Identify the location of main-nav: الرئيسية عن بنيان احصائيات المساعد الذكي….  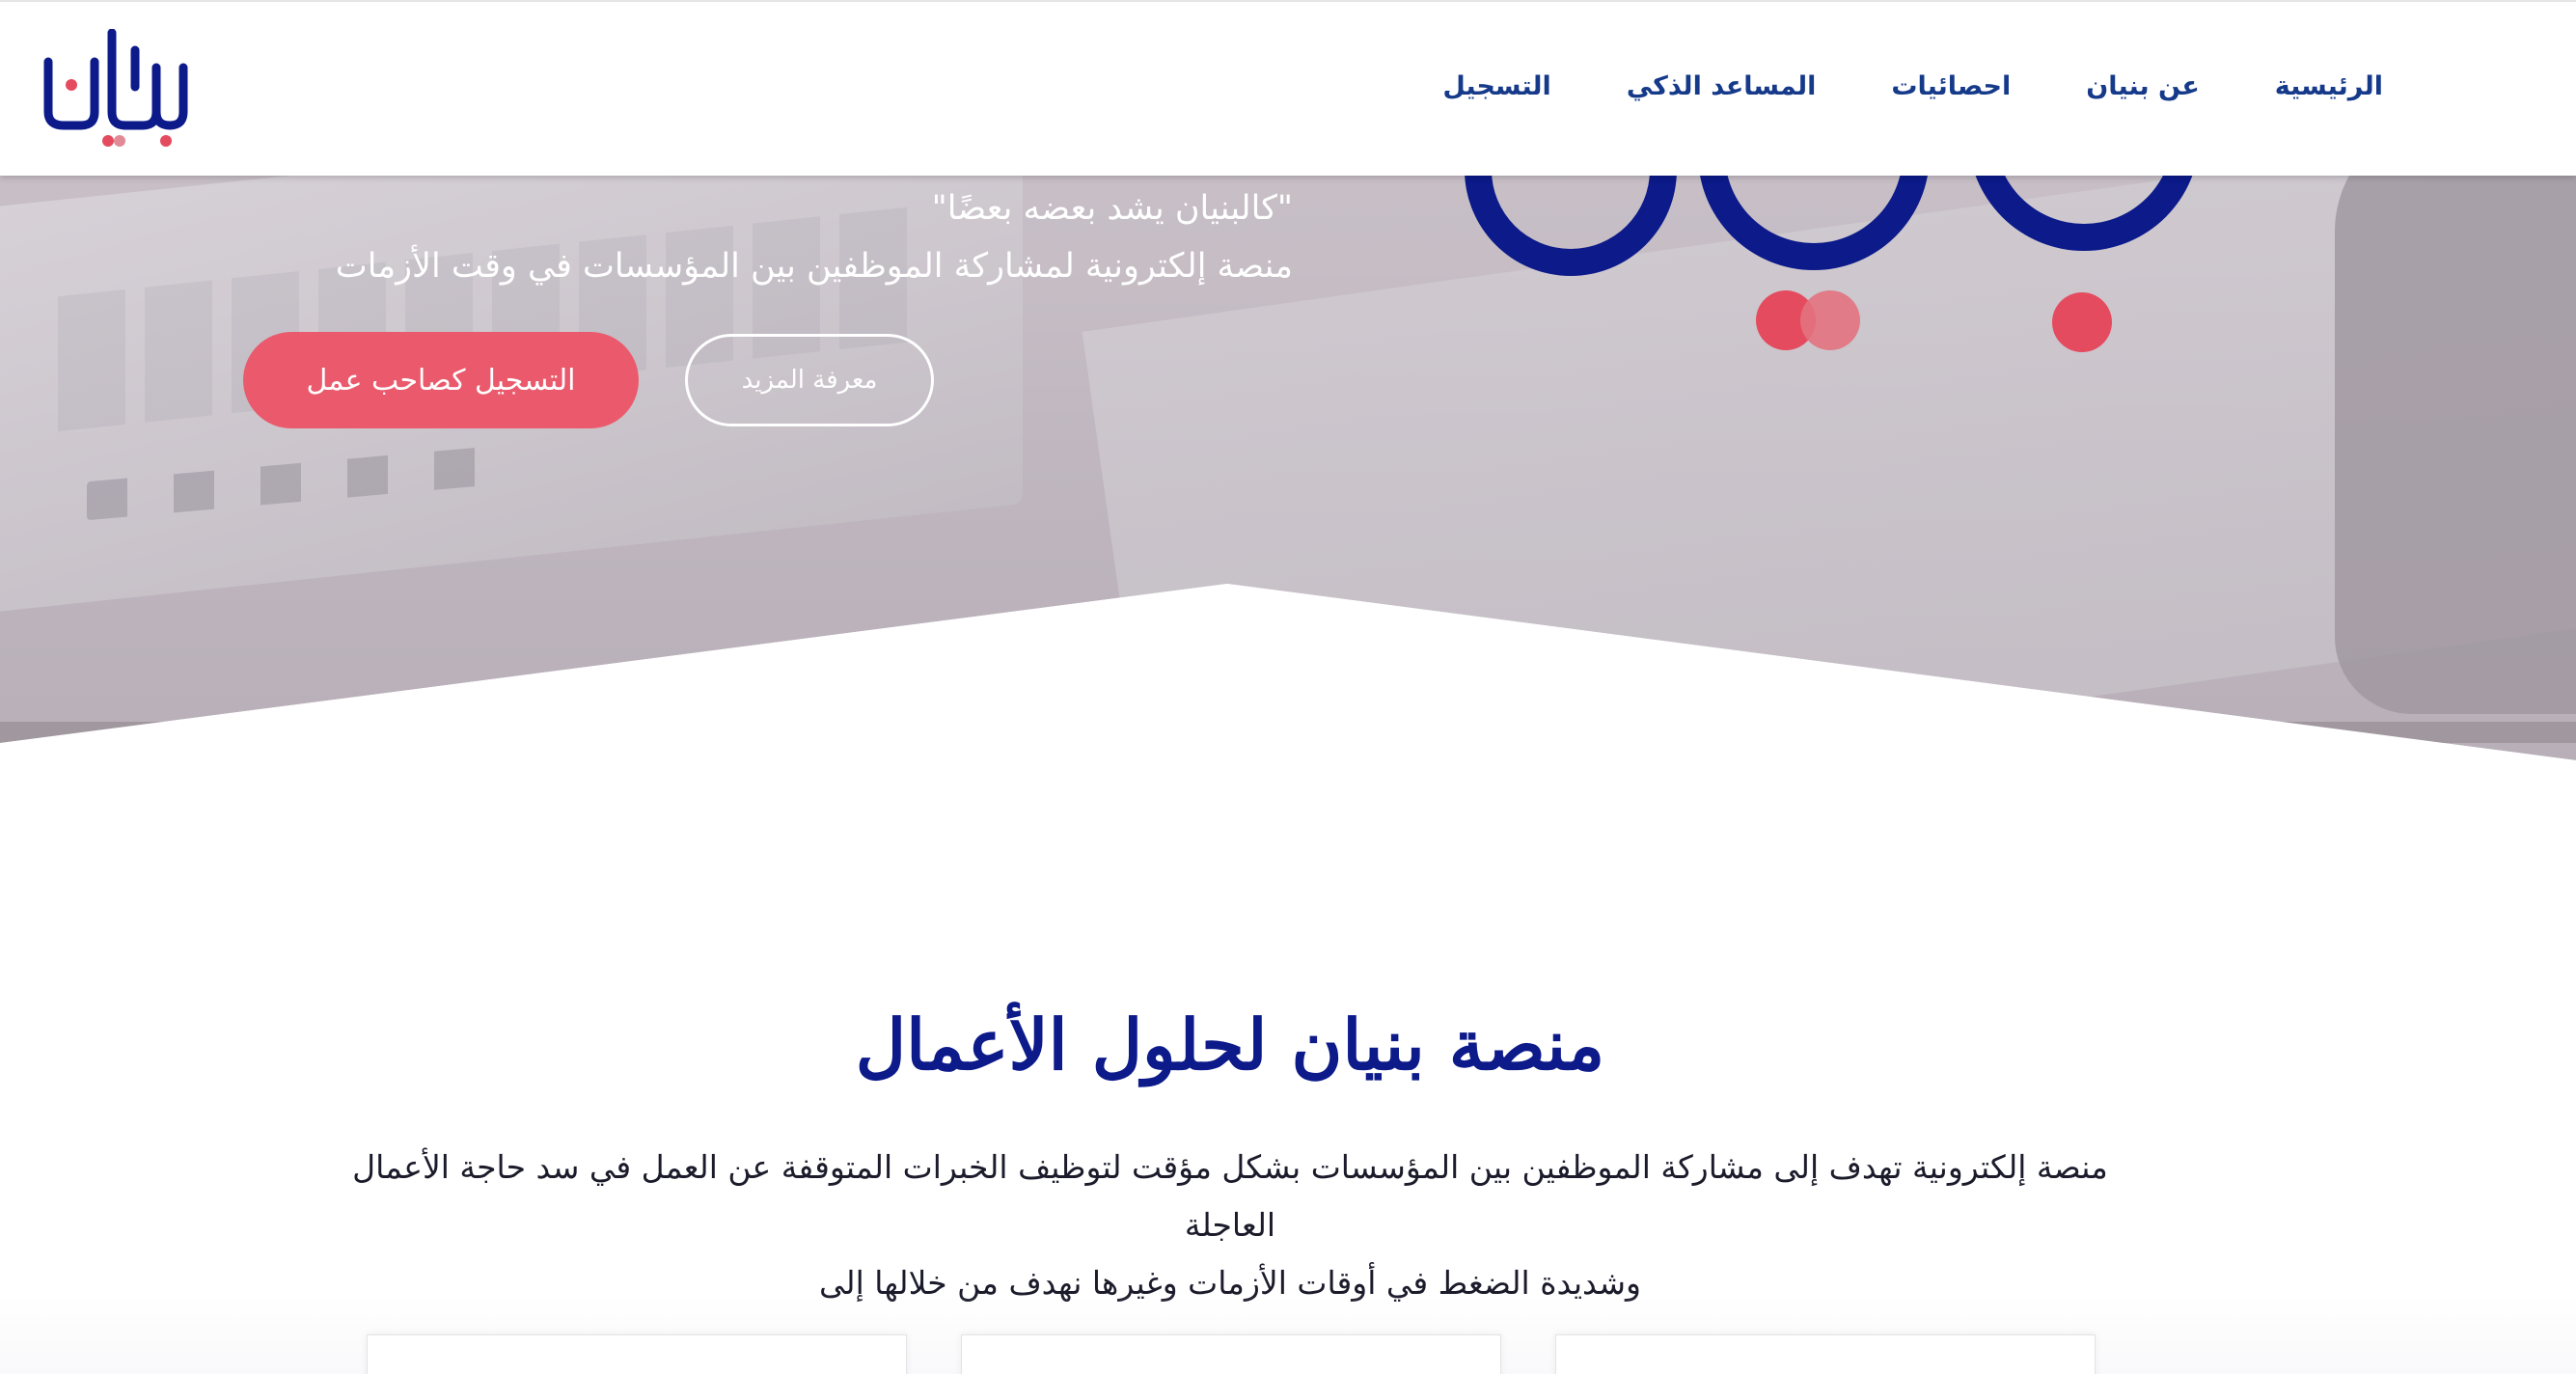
(1912, 86).